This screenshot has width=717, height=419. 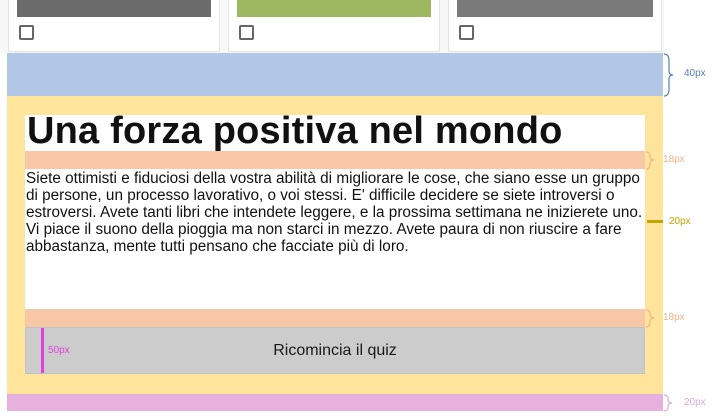 What do you see at coordinates (295, 131) in the screenshot?
I see `result-title: Una forza positiva nel mondo` at bounding box center [295, 131].